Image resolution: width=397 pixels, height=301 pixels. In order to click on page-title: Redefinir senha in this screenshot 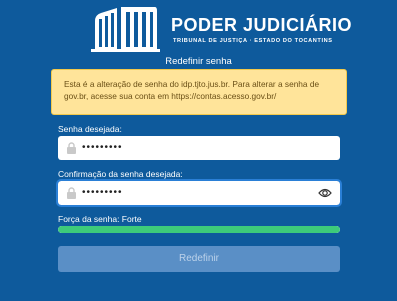, I will do `click(198, 61)`.